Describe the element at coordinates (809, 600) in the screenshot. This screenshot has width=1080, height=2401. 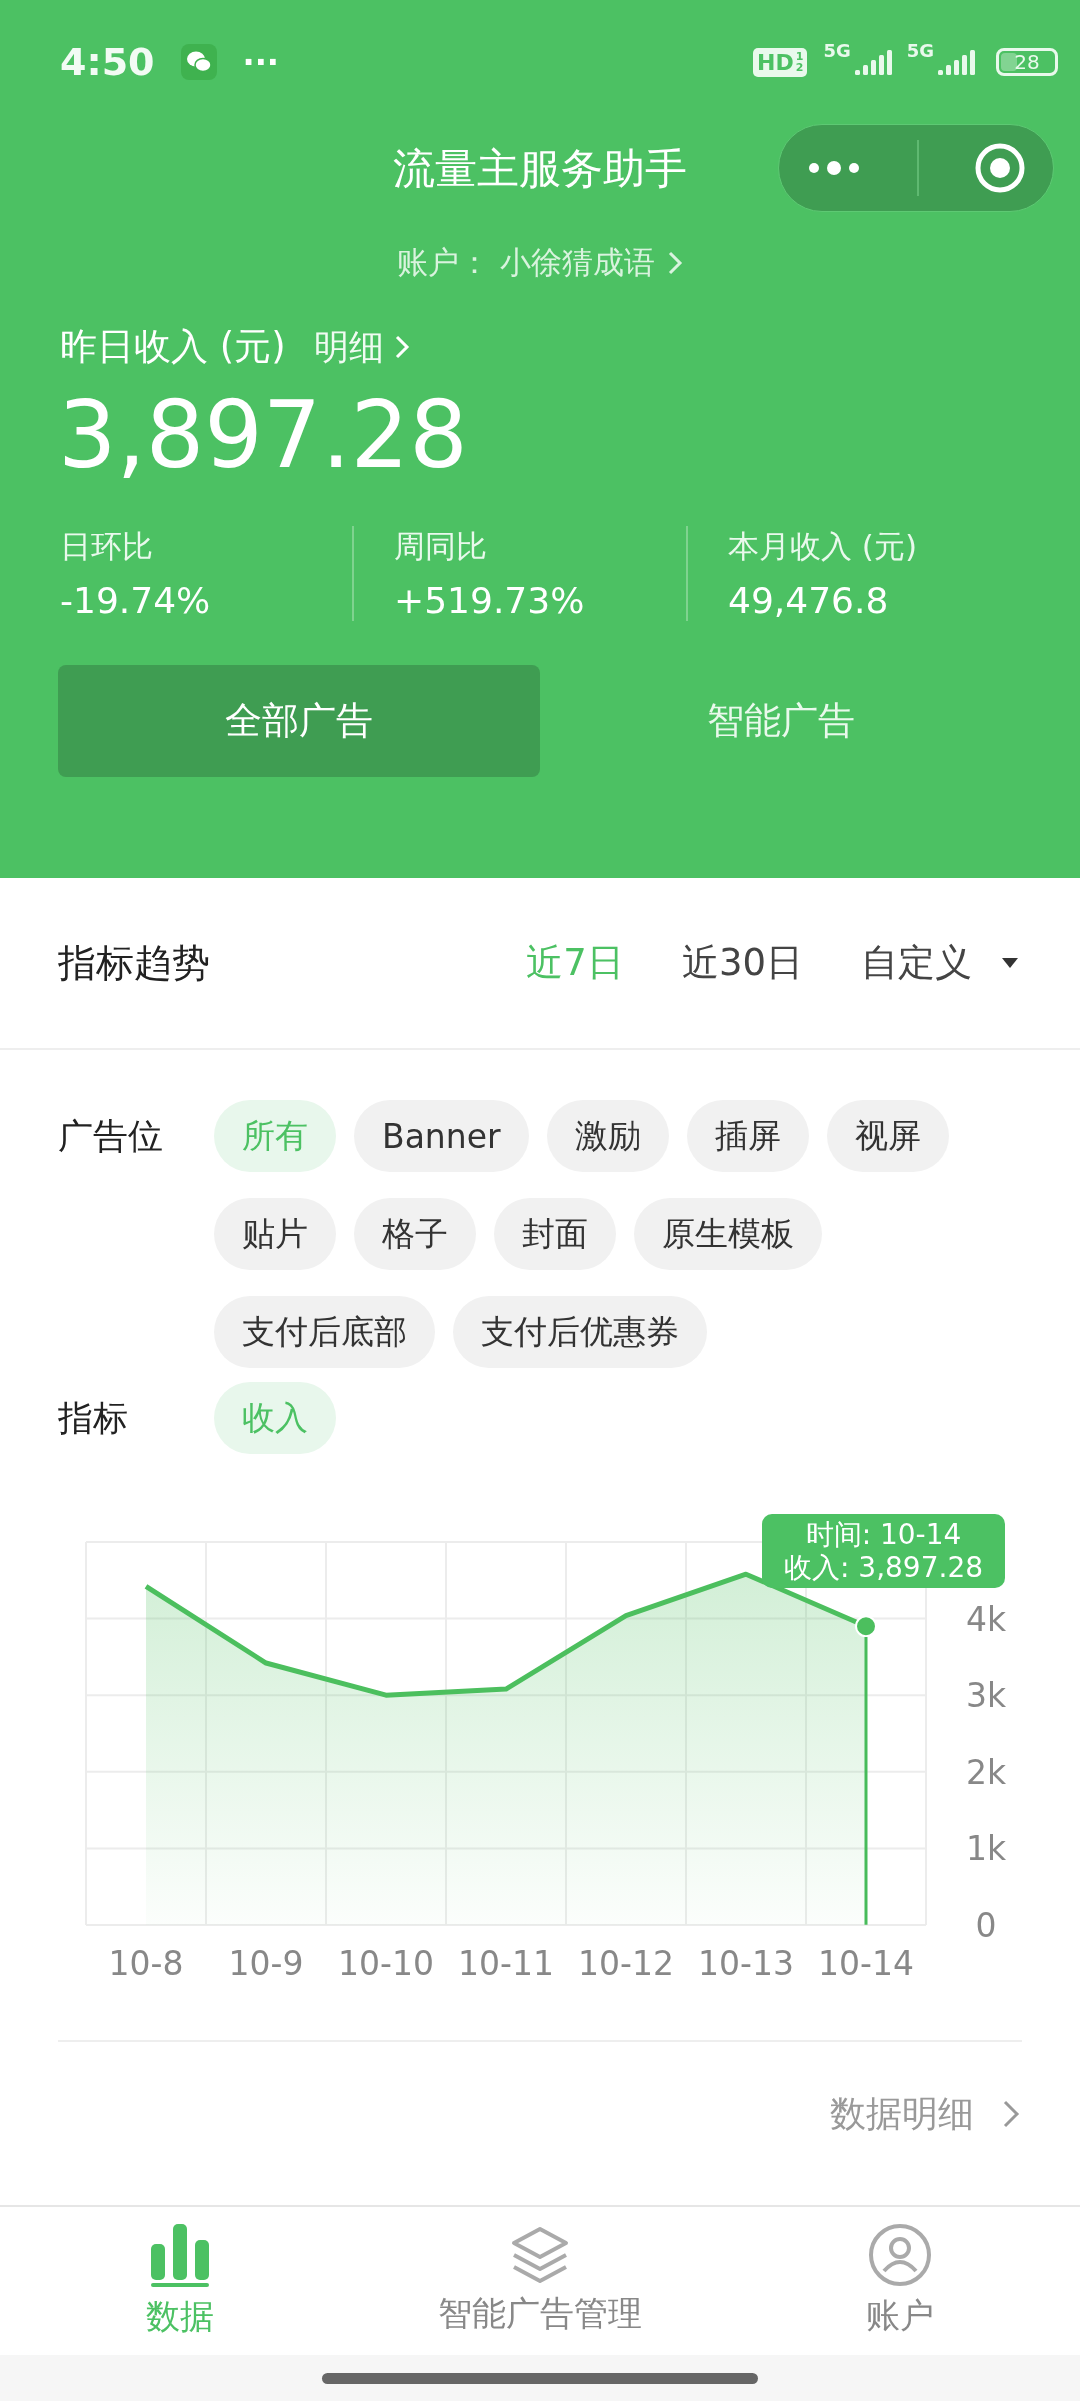
I see `stat-value: 49,476.8` at that location.